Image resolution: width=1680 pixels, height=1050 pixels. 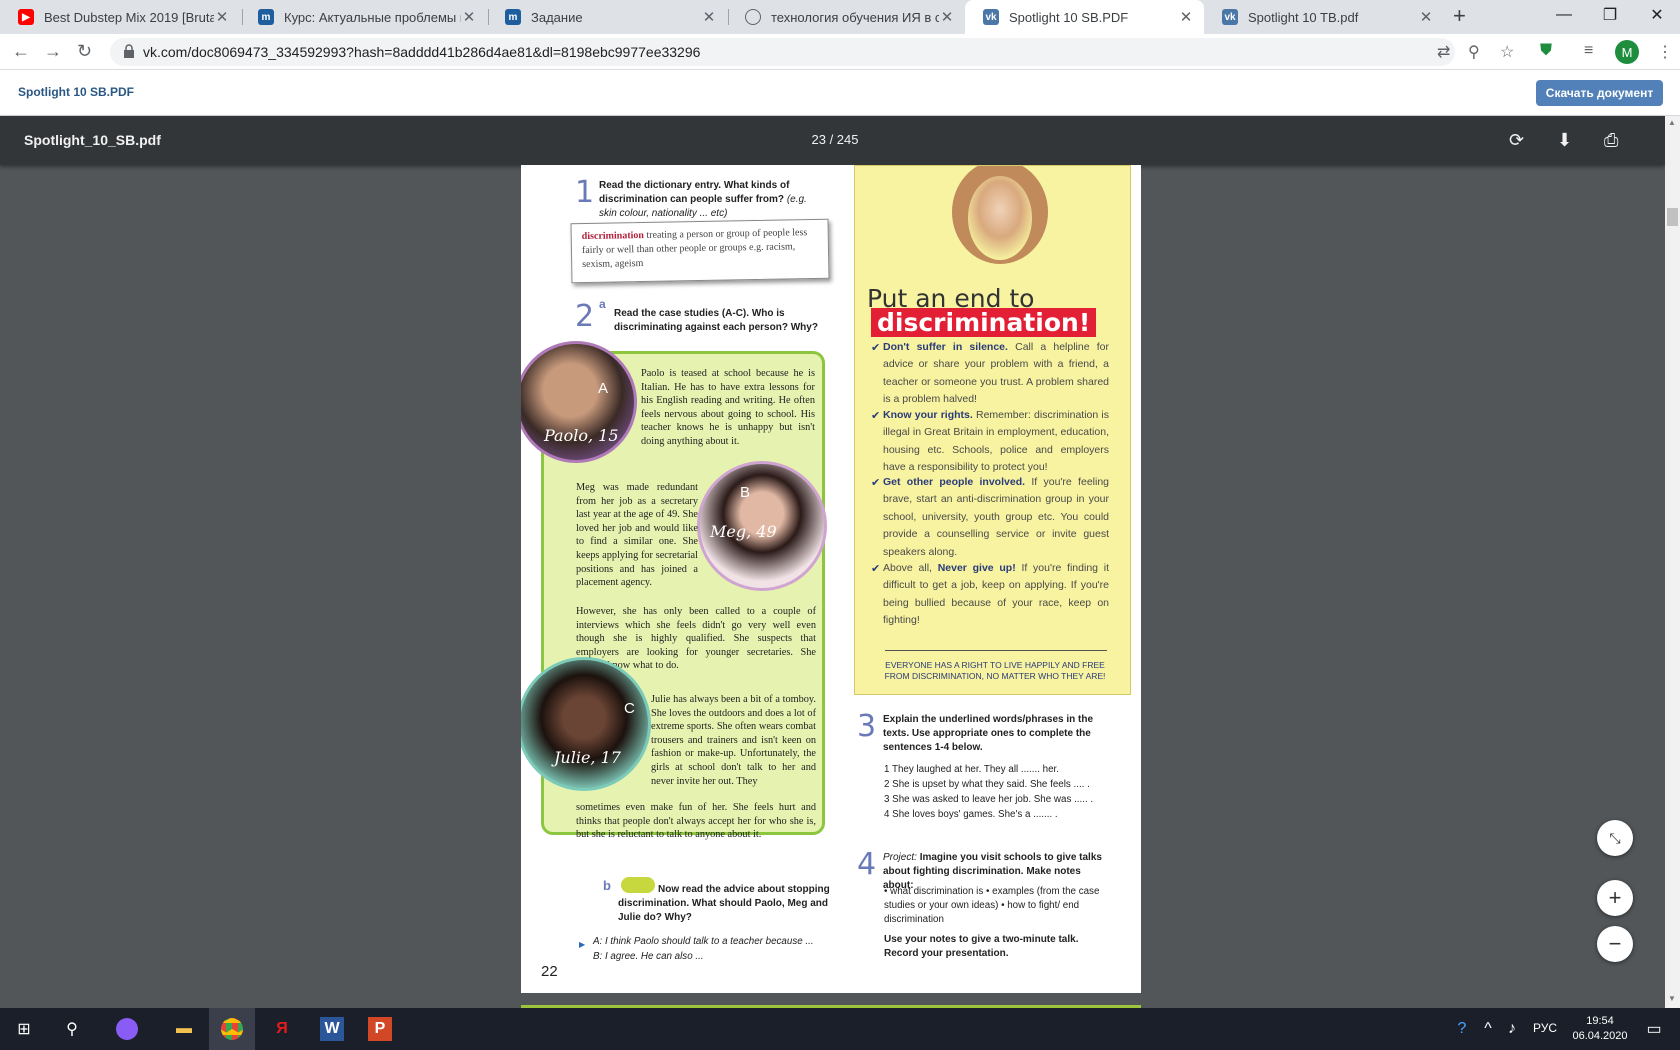 I want to click on scroll-down-icon: ▼, so click(x=1672, y=998).